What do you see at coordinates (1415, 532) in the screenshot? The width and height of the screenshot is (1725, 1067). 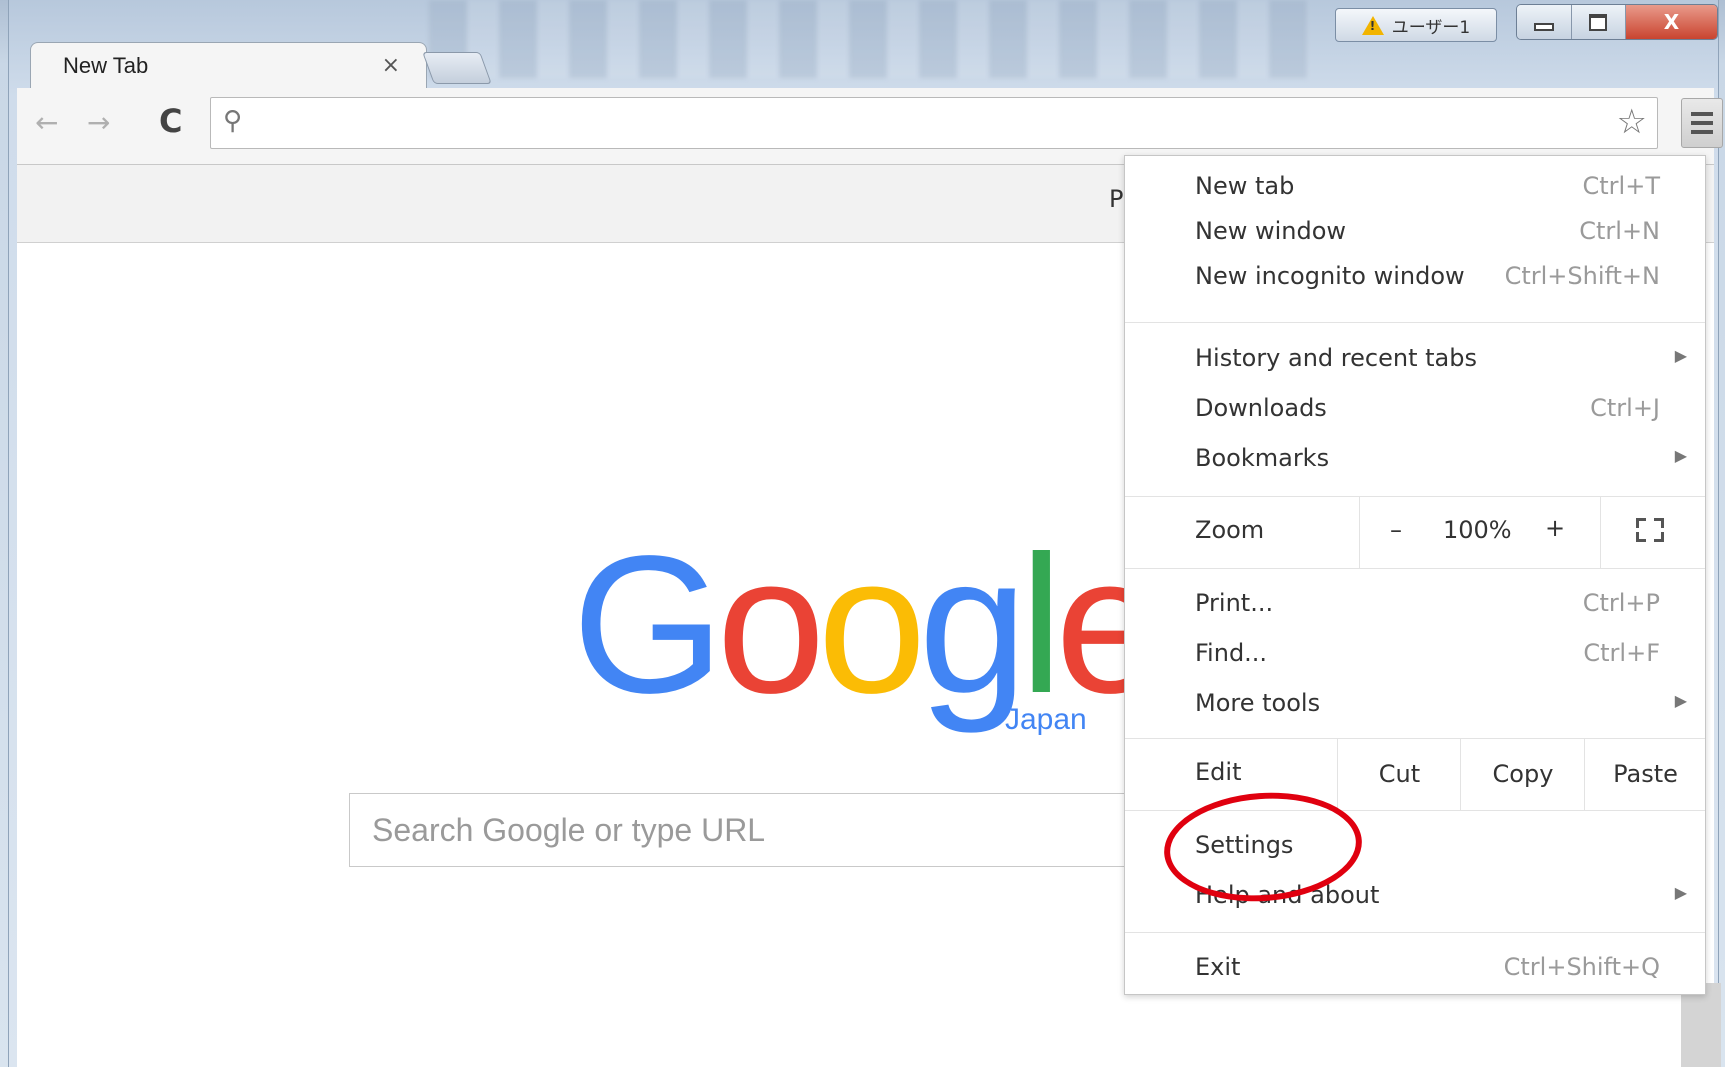 I see `menu-zoom-row: Zoom – 100% +` at bounding box center [1415, 532].